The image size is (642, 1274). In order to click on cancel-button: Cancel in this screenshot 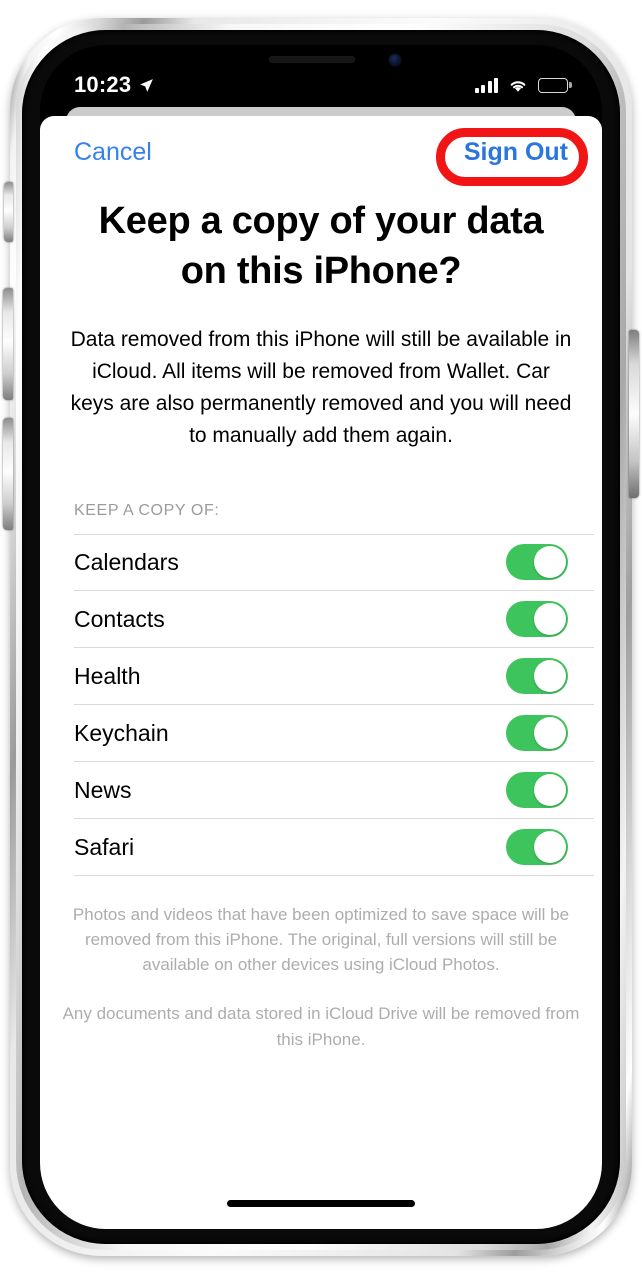, I will do `click(113, 152)`.